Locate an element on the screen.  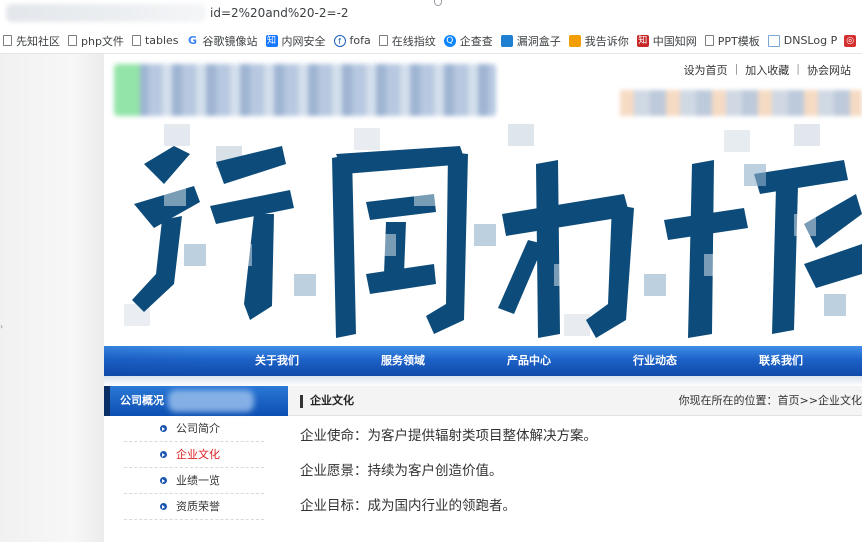
bookmark-item: 漏洞盒子 is located at coordinates (532, 41).